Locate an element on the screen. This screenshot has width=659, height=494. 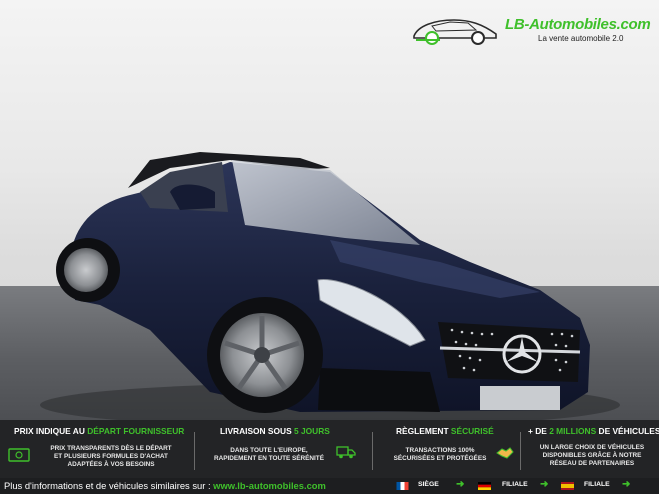
spain-flag-icon is located at coordinates (567, 486).